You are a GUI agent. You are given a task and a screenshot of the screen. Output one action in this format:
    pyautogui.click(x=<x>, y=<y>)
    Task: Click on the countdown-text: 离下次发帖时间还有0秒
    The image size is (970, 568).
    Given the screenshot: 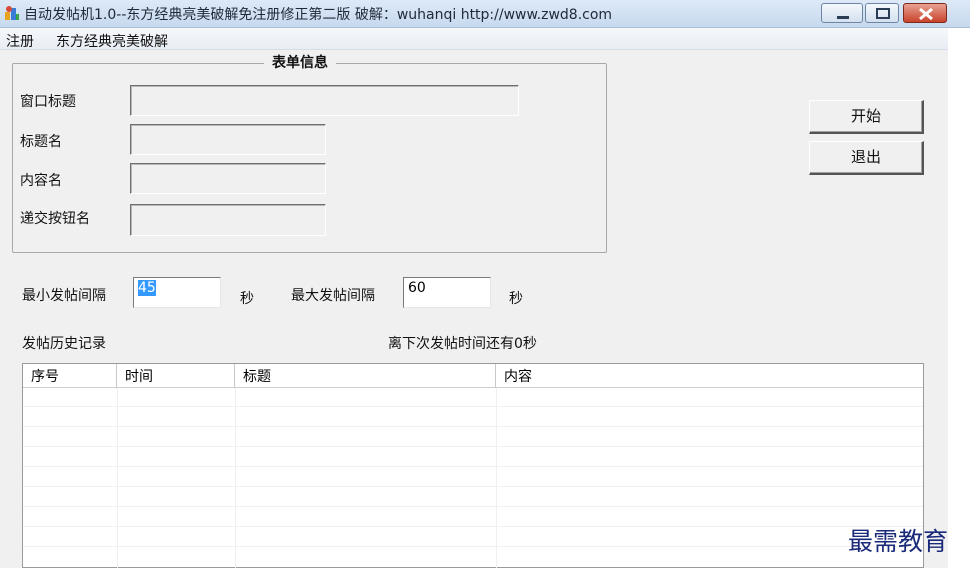 What is the action you would take?
    pyautogui.click(x=462, y=344)
    